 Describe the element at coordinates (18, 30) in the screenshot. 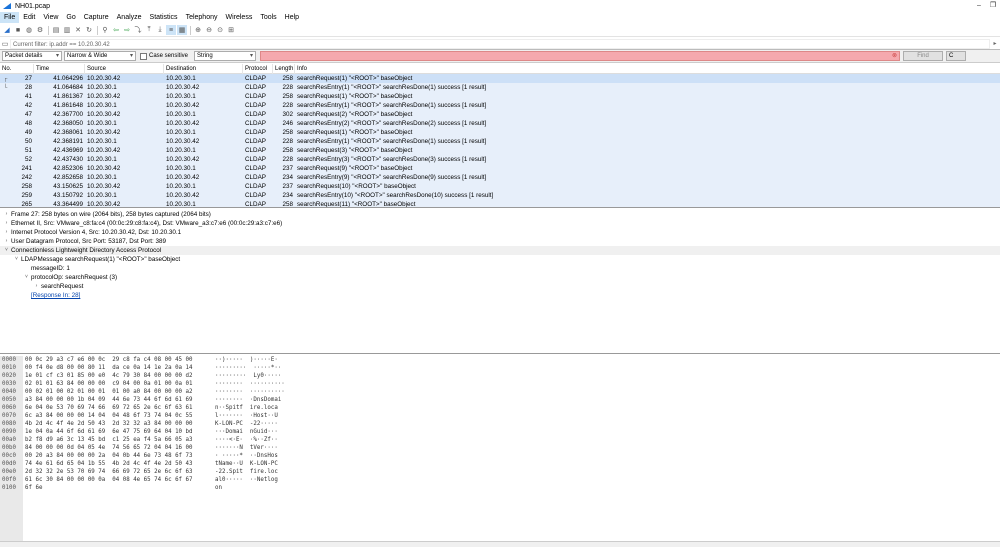

I see `stop-capture-icon: ■` at that location.